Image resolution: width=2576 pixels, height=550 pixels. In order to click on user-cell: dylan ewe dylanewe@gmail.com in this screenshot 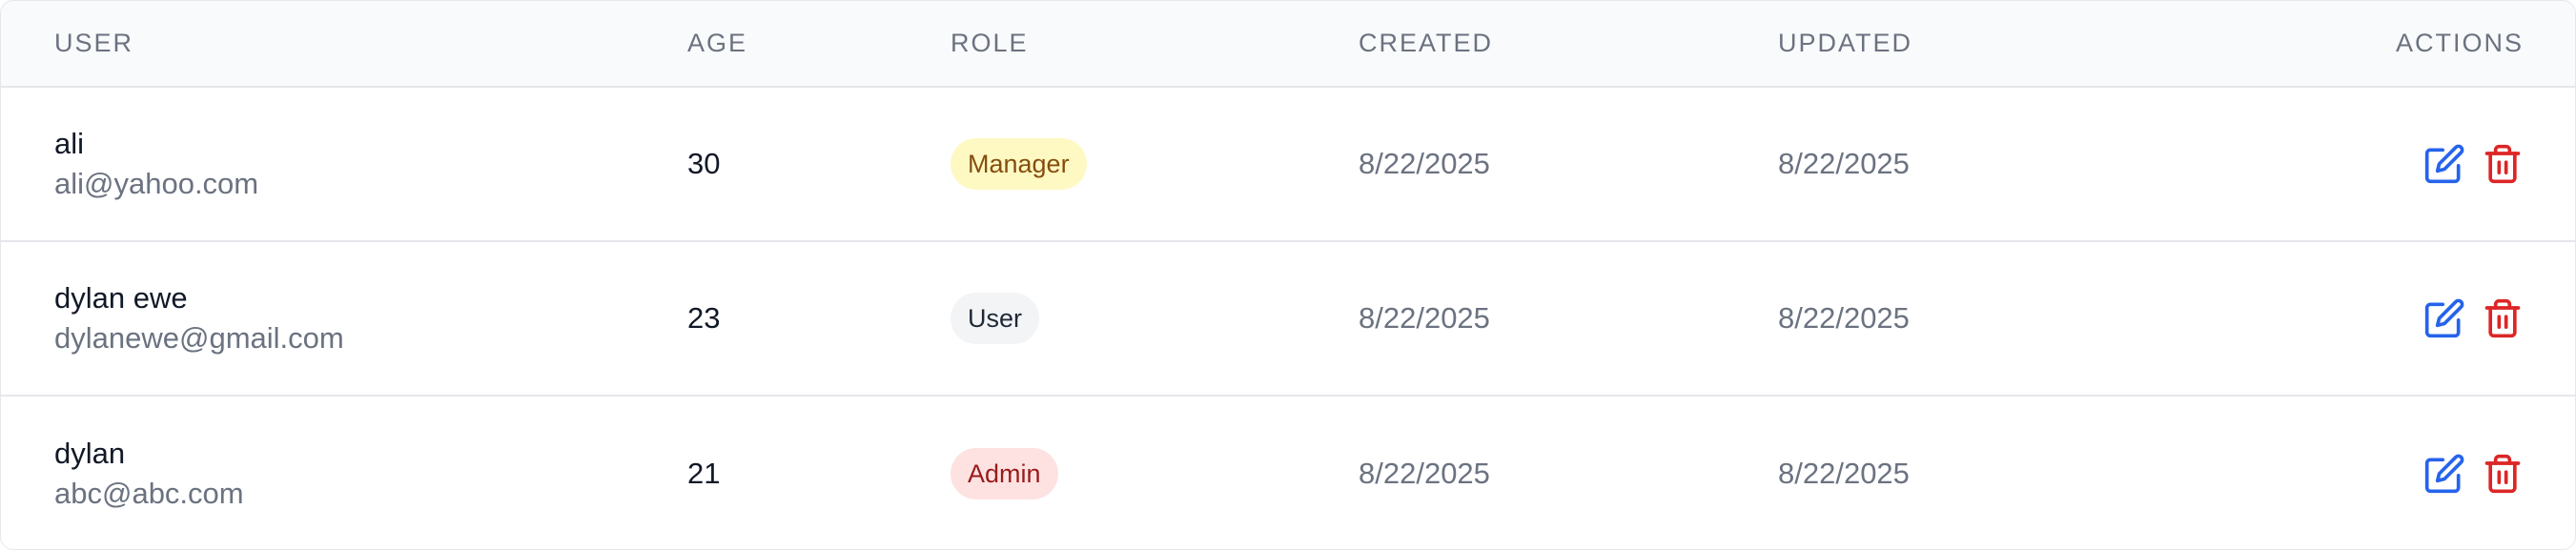, I will do `click(344, 318)`.